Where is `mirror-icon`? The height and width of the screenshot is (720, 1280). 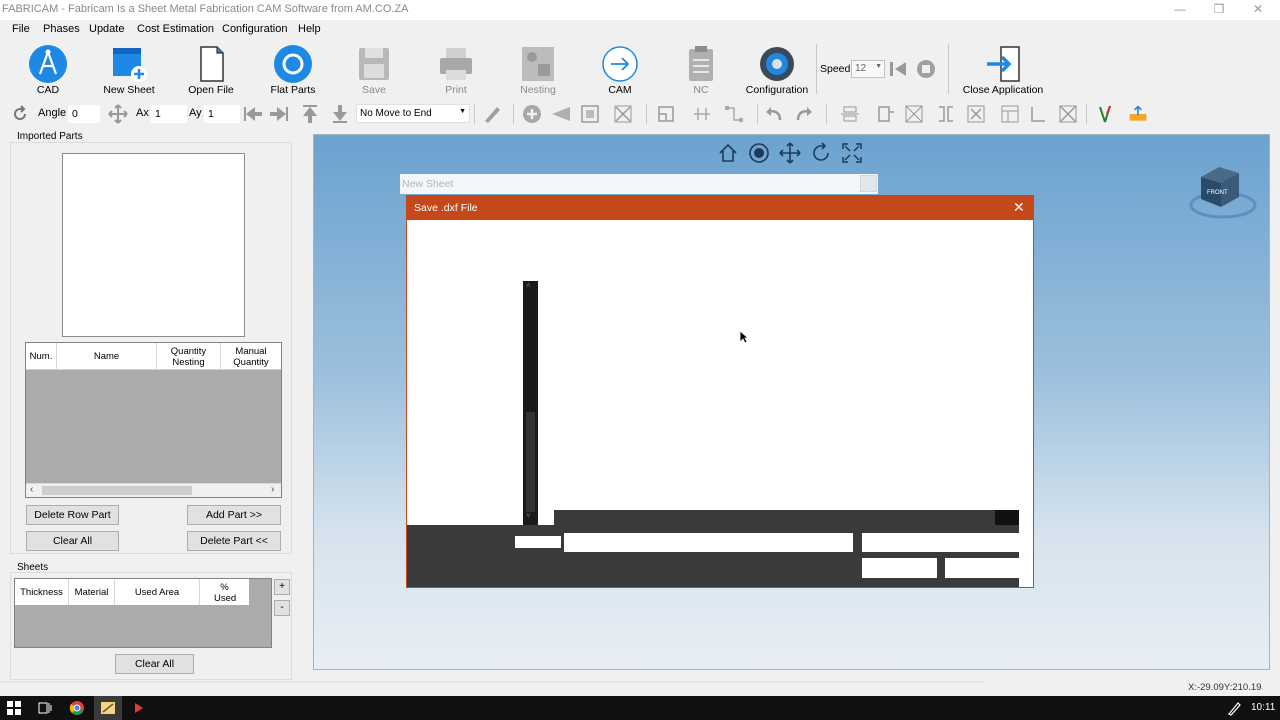 mirror-icon is located at coordinates (561, 114).